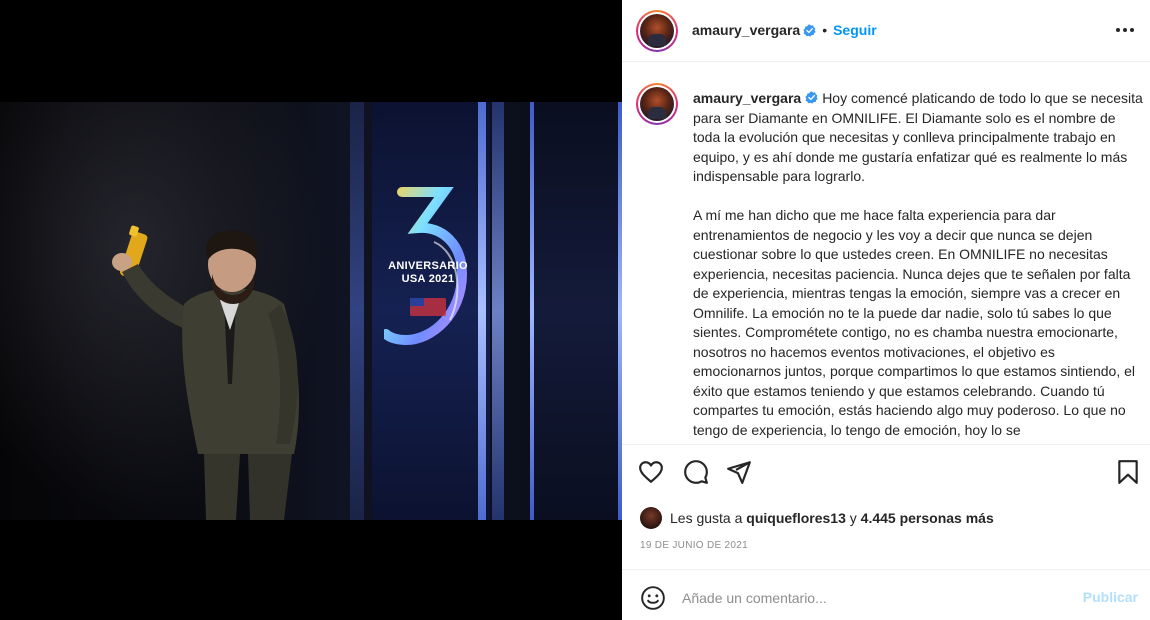 Image resolution: width=1150 pixels, height=620 pixels. I want to click on post-header: amaury_vergara • Seguir, so click(886, 31).